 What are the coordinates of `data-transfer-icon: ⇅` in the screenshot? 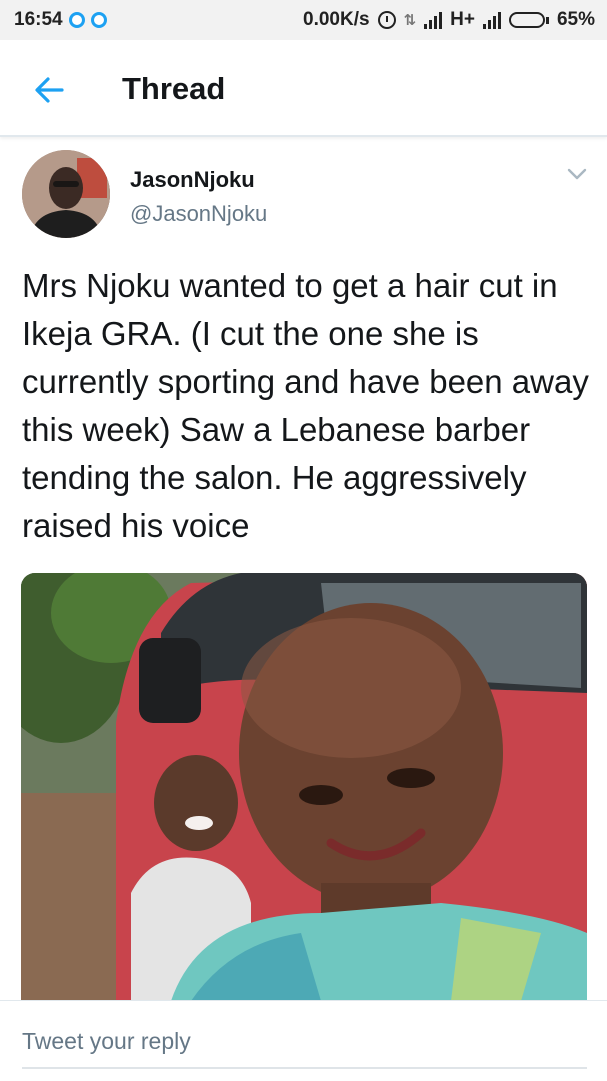 It's located at (410, 20).